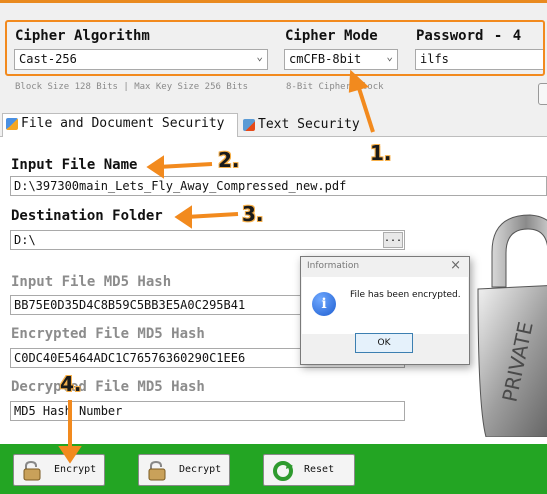 The height and width of the screenshot is (494, 547). What do you see at coordinates (283, 471) in the screenshot?
I see `refresh-icon` at bounding box center [283, 471].